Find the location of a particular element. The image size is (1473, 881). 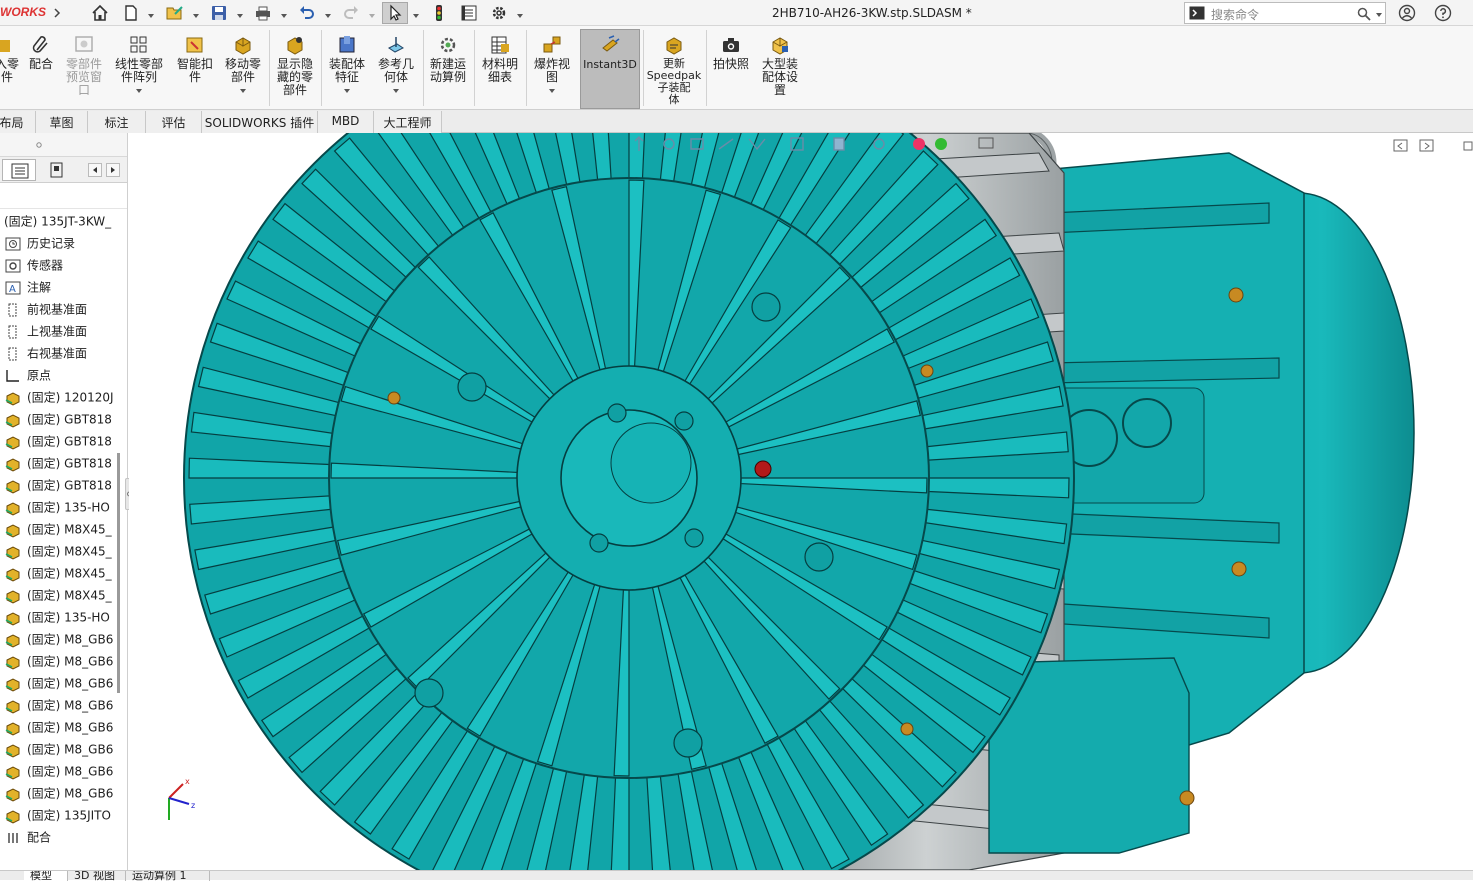

linear-pattern-dropdown-icon is located at coordinates (139, 91).